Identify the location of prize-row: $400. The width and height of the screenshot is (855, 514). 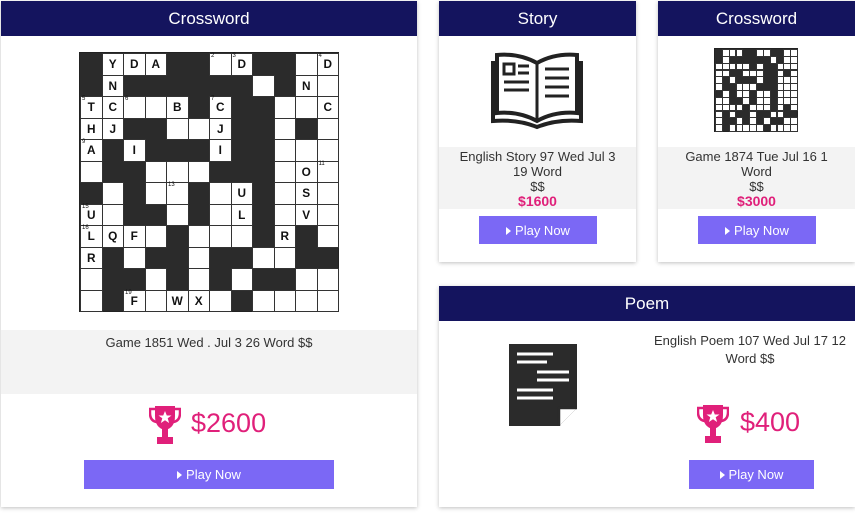
(762, 424).